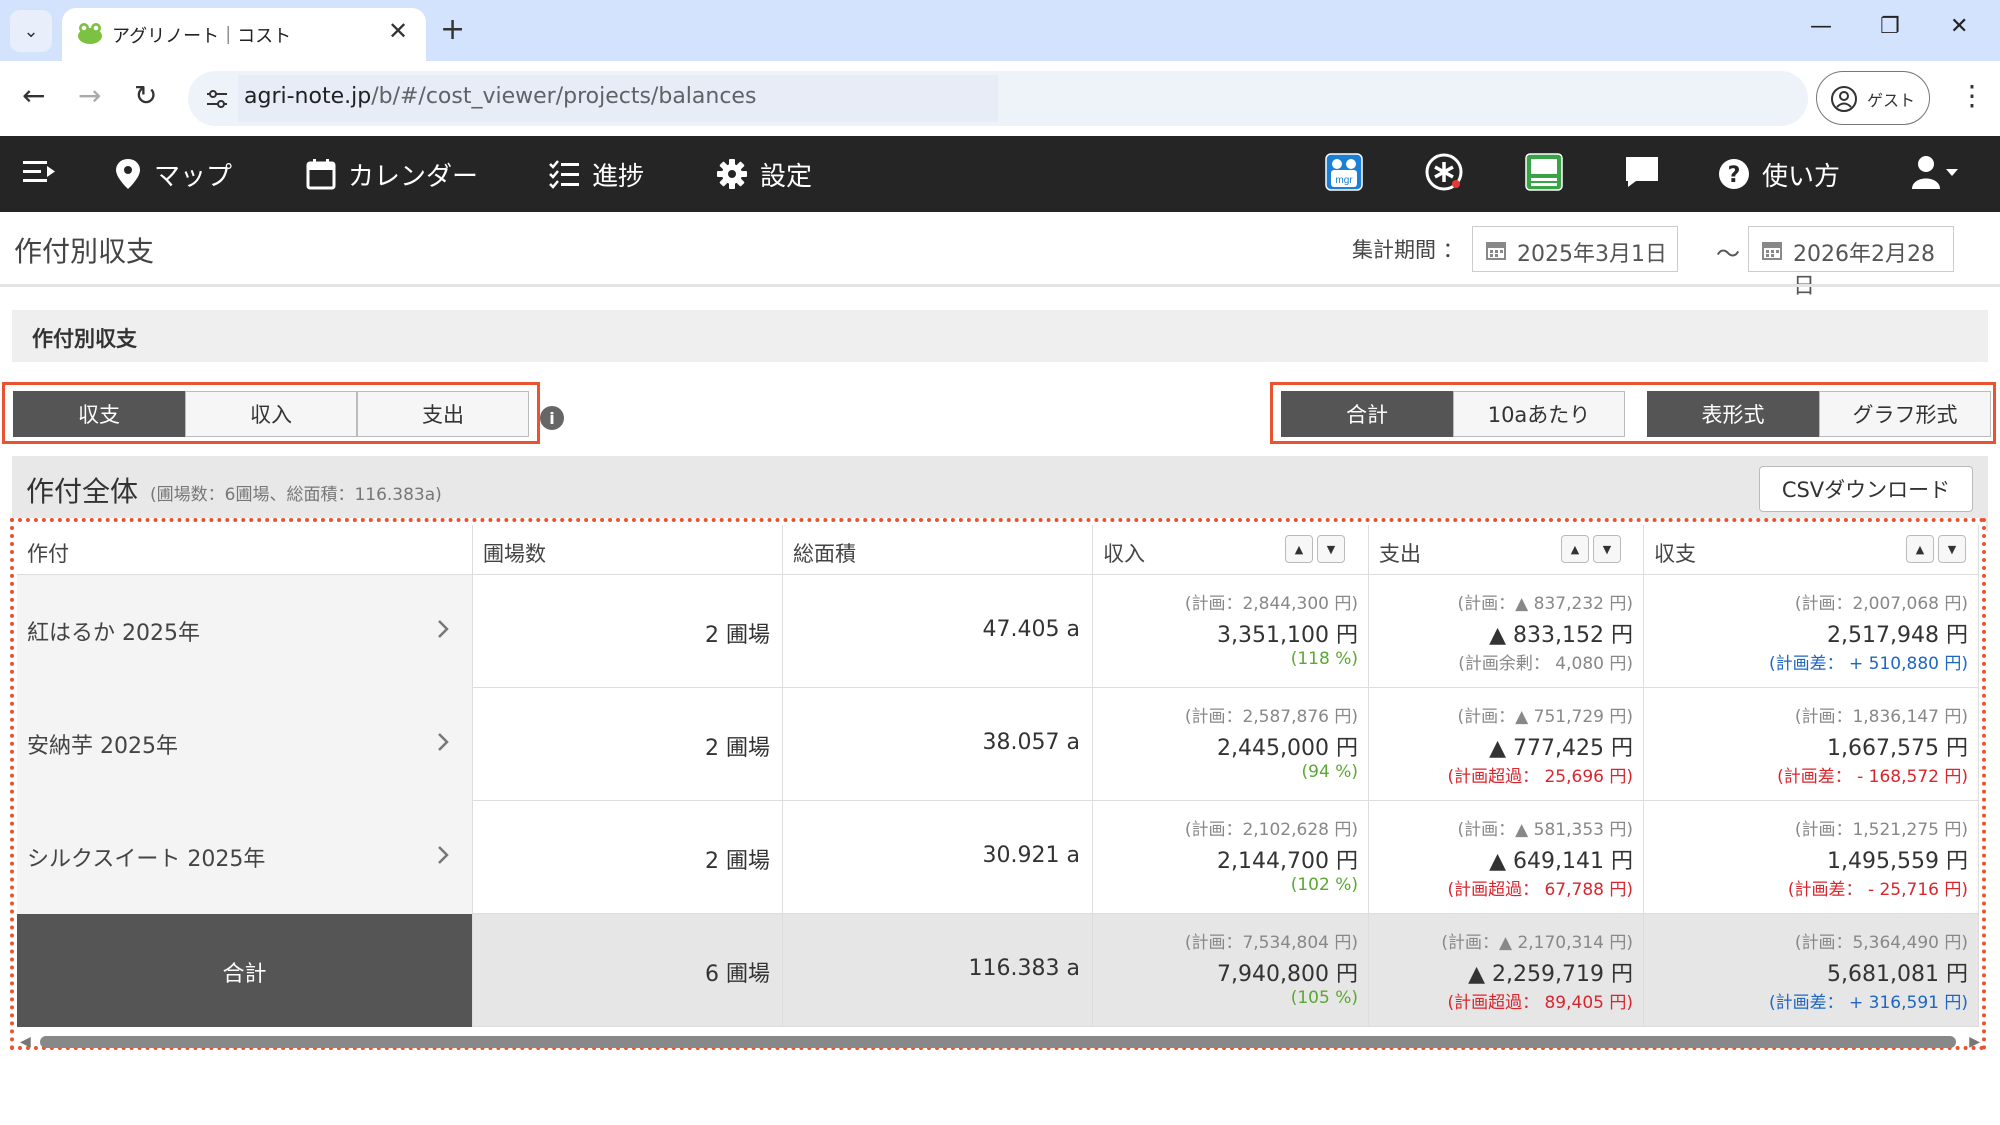 The width and height of the screenshot is (2000, 1125). Describe the element at coordinates (128, 174) in the screenshot. I see `map-pin-icon` at that location.